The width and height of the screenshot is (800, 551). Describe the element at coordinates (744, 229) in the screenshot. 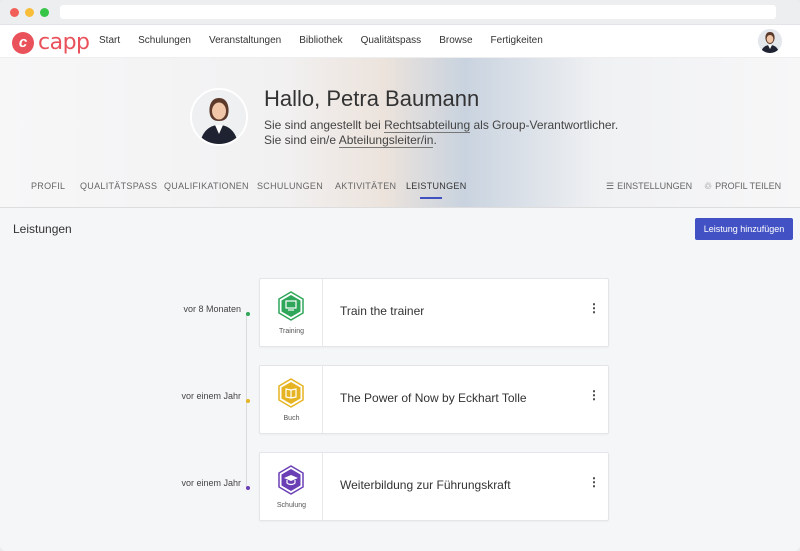

I see `add-achievement-button: Leistung hinzufügen` at that location.